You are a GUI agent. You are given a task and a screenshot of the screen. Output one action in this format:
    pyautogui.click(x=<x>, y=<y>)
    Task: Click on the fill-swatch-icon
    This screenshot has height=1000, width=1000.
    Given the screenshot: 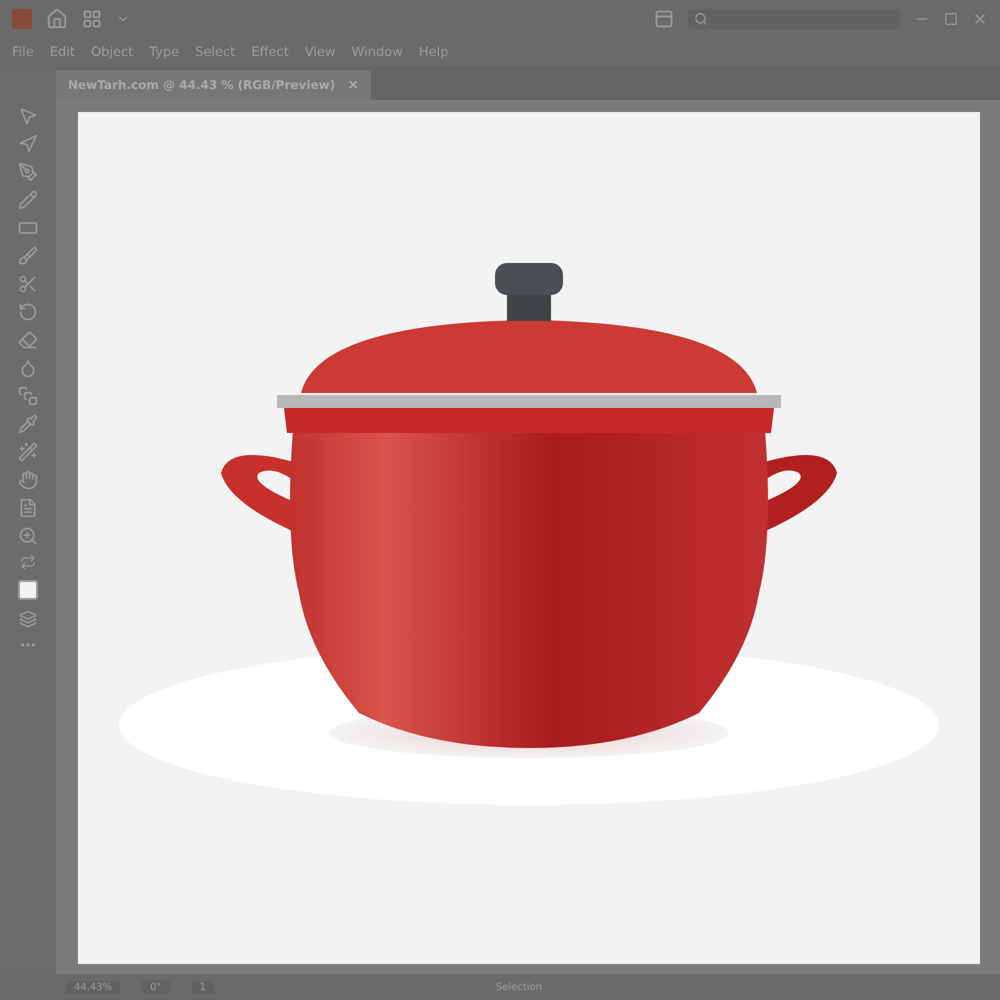 What is the action you would take?
    pyautogui.click(x=28, y=590)
    